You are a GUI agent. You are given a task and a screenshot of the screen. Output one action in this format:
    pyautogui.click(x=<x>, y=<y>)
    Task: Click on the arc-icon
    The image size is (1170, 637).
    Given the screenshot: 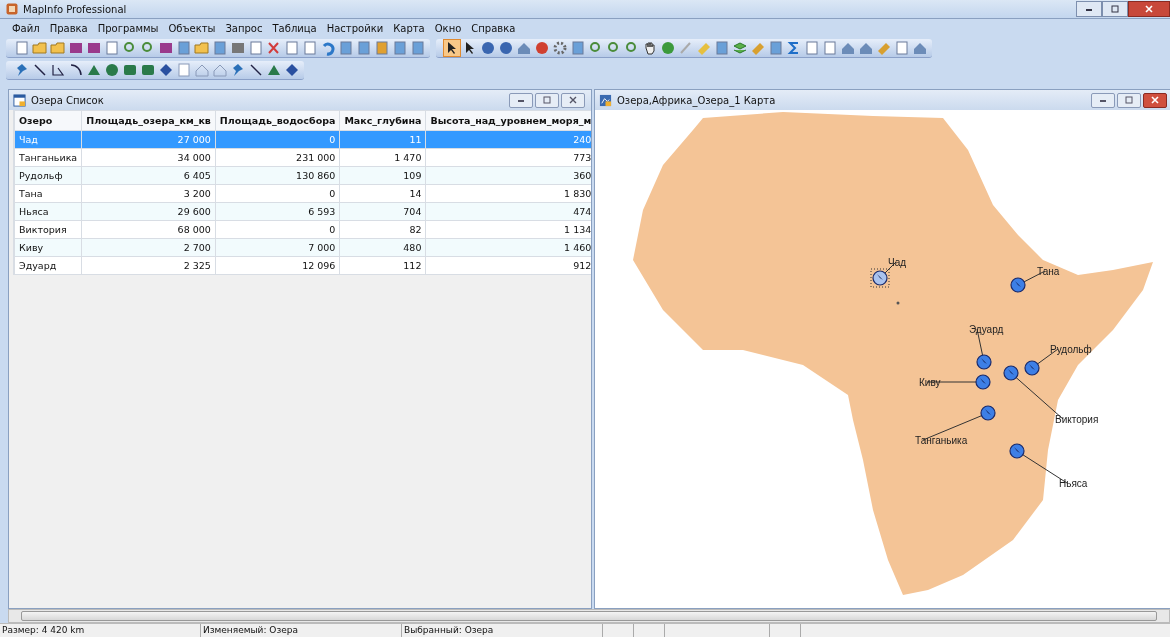 What is the action you would take?
    pyautogui.click(x=76, y=69)
    